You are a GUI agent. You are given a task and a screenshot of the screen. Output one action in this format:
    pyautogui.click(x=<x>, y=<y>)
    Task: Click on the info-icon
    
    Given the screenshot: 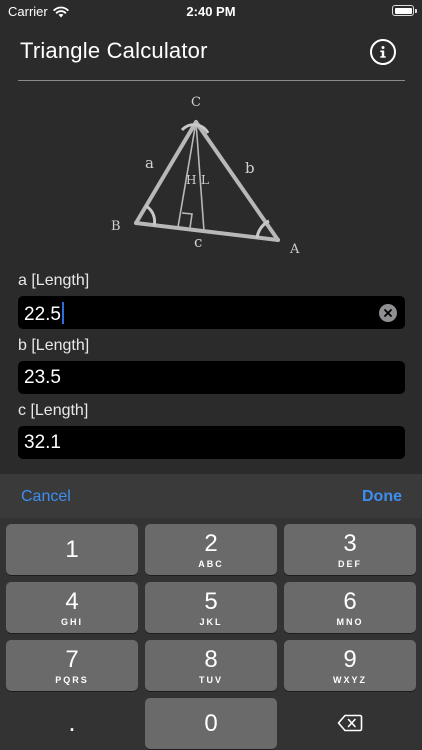 What is the action you would take?
    pyautogui.click(x=383, y=52)
    